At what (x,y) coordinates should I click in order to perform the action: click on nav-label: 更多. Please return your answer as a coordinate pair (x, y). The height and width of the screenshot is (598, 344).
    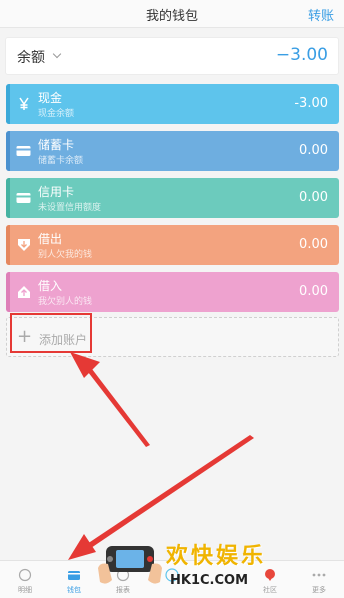
    Looking at the image, I should click on (319, 590).